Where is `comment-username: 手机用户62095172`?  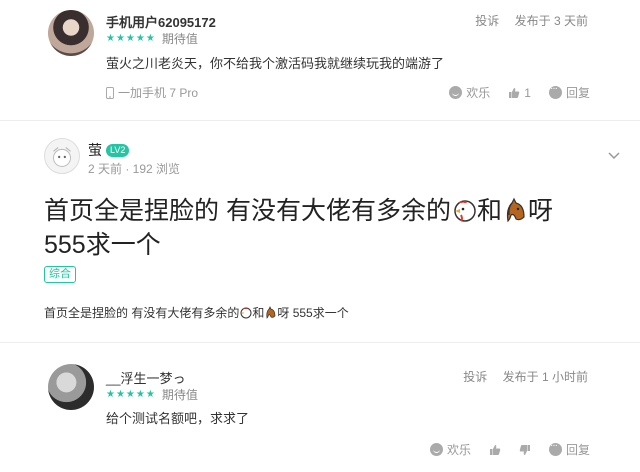
comment-username: 手机用户62095172 is located at coordinates (161, 21).